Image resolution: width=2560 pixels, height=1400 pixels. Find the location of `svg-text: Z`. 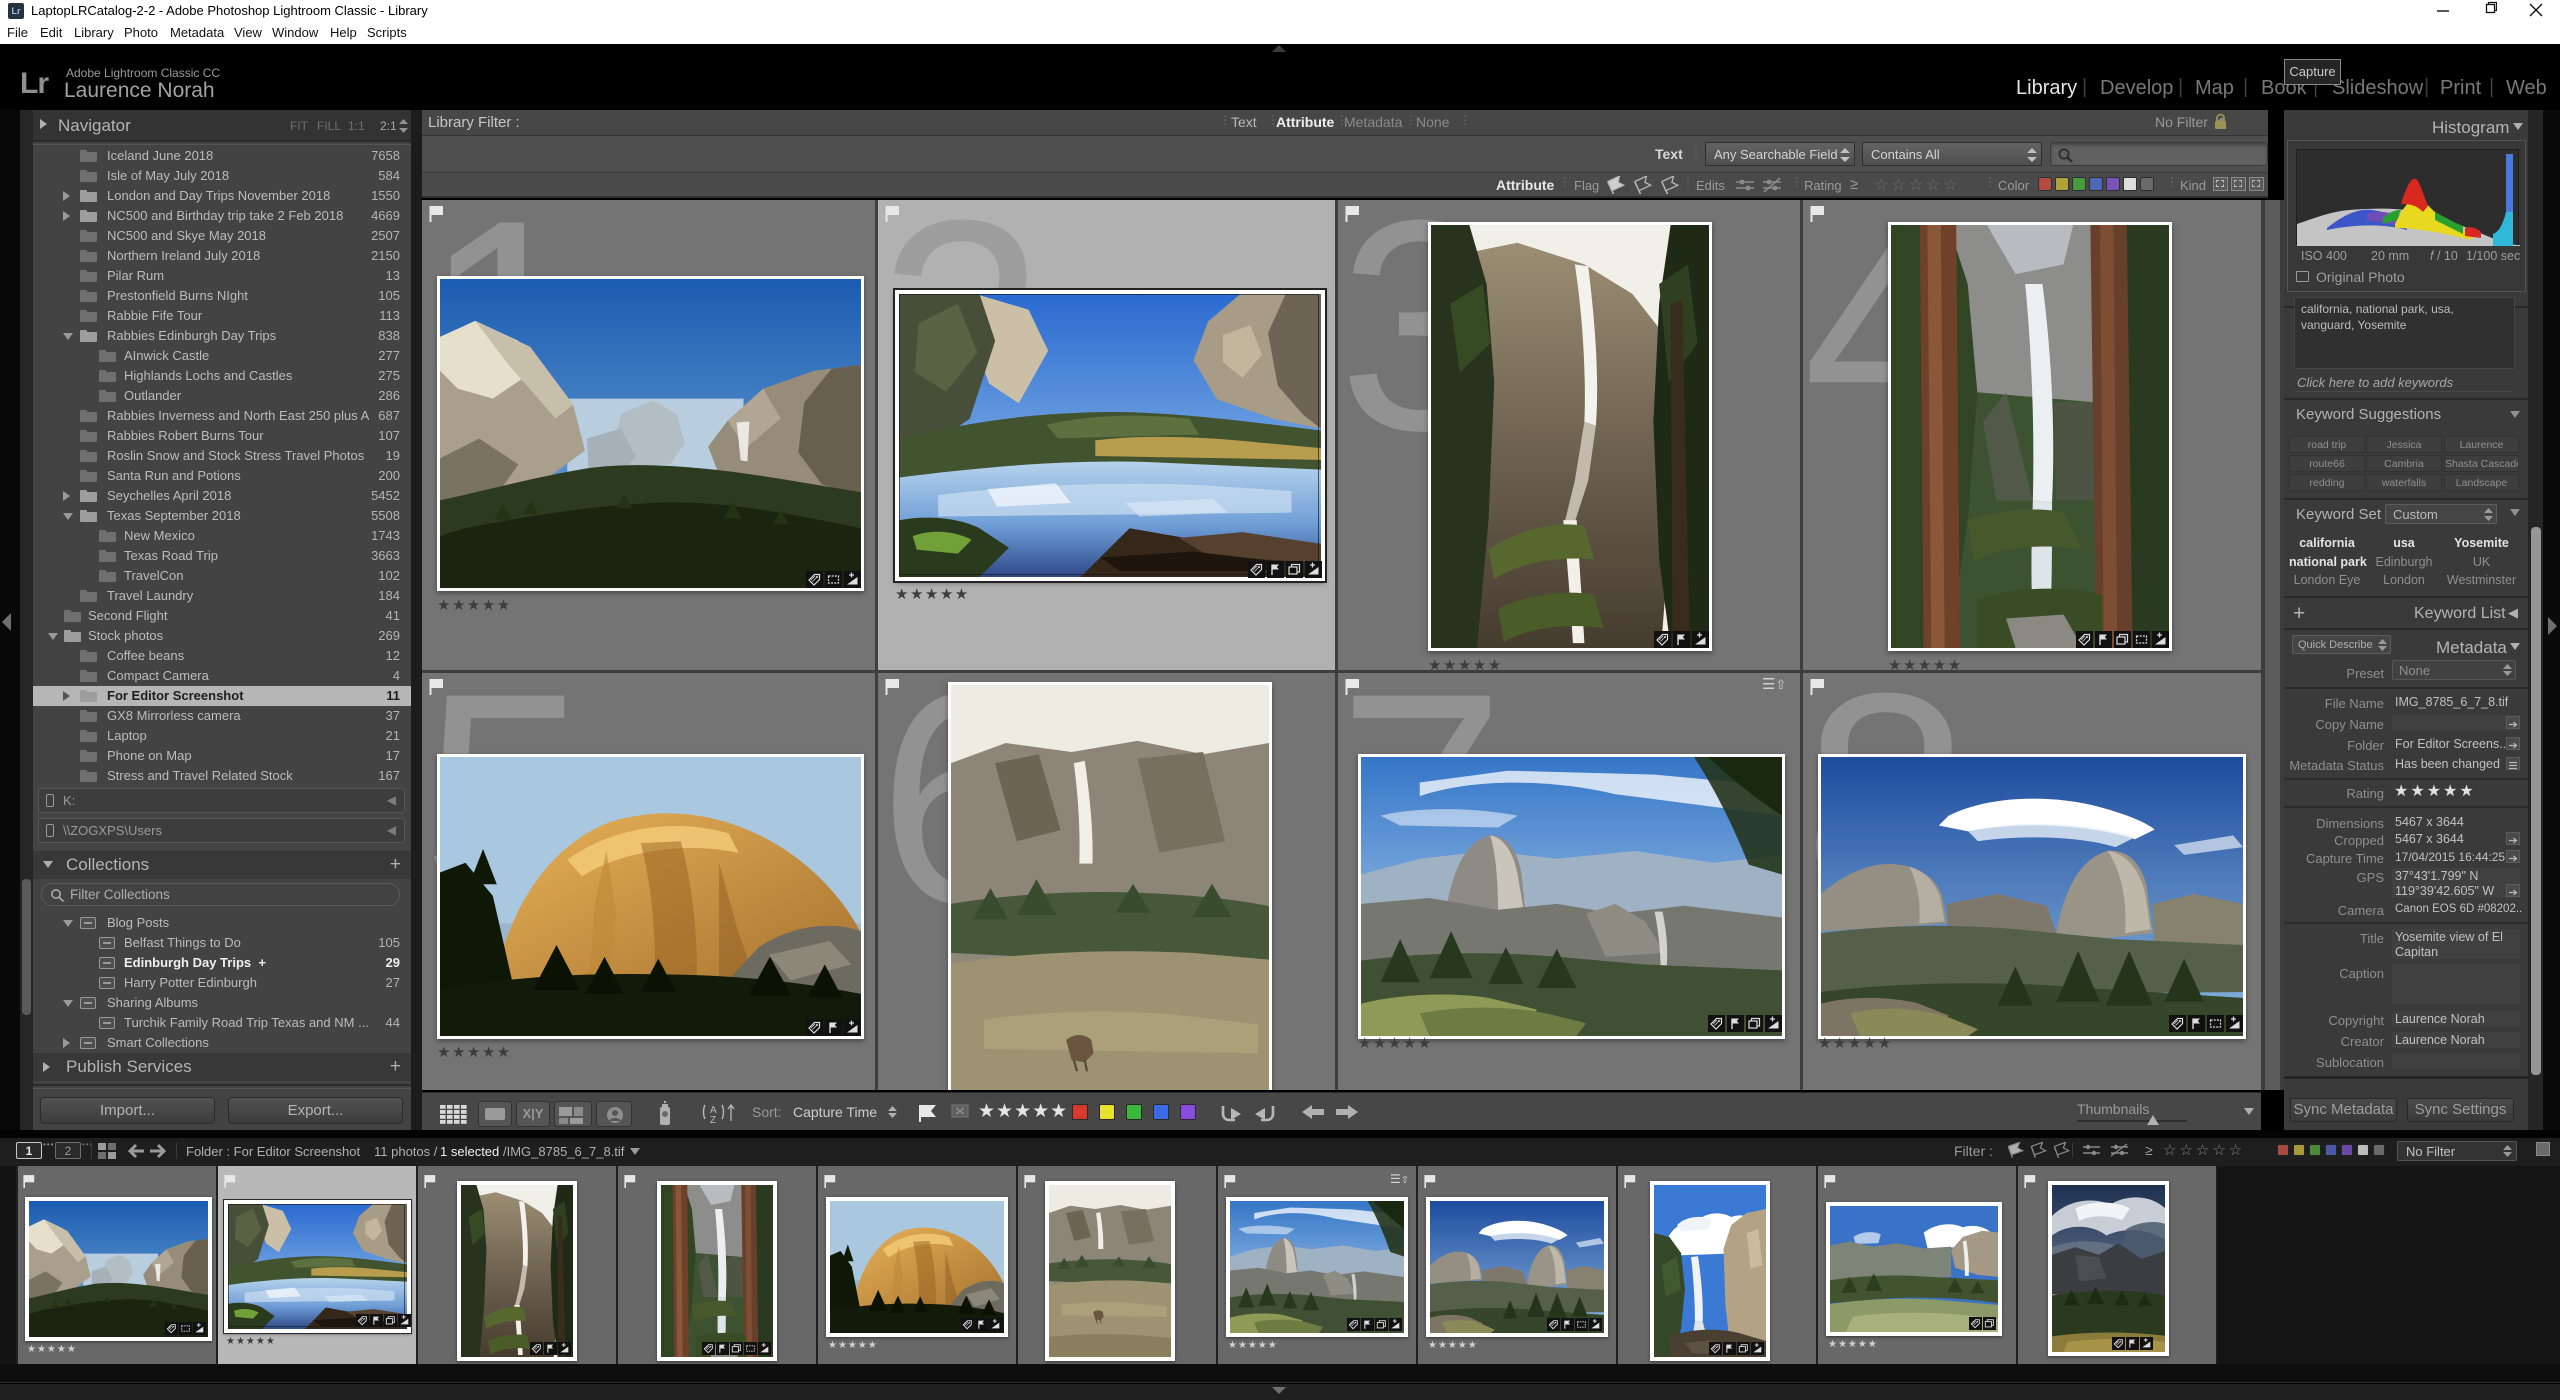

svg-text: Z is located at coordinates (713, 1120).